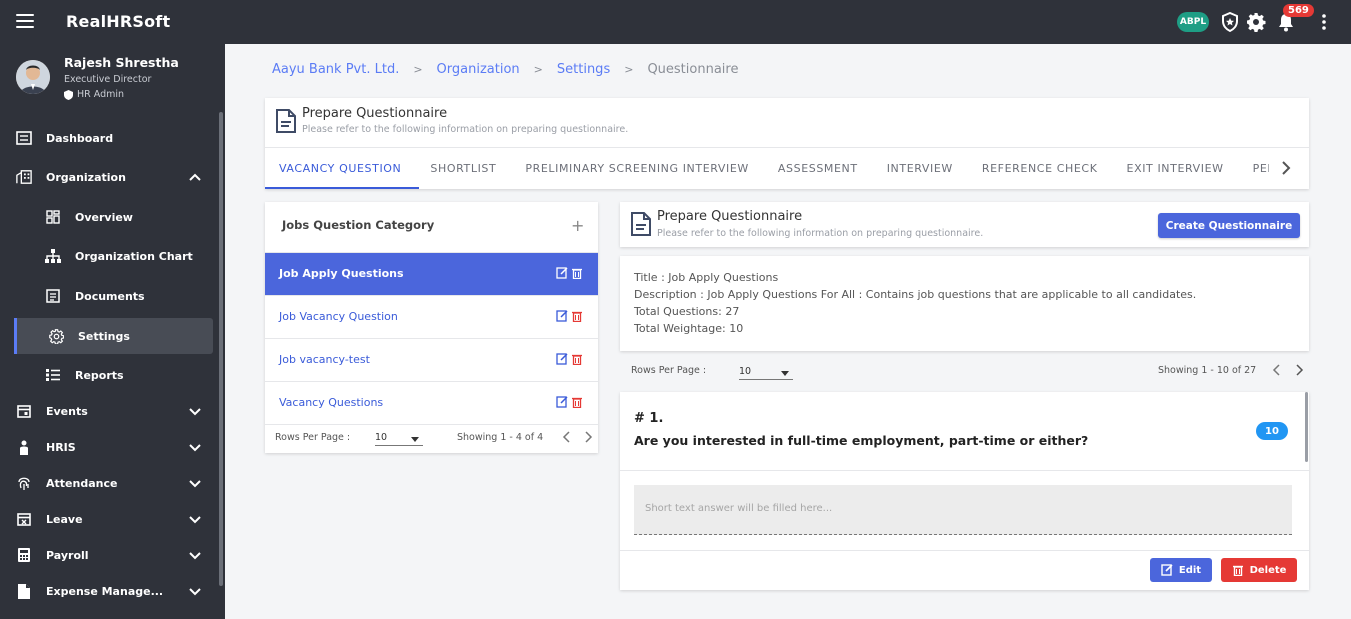 The width and height of the screenshot is (1351, 619). What do you see at coordinates (121, 62) in the screenshot?
I see `profile-name: Rajesh Shrestha` at bounding box center [121, 62].